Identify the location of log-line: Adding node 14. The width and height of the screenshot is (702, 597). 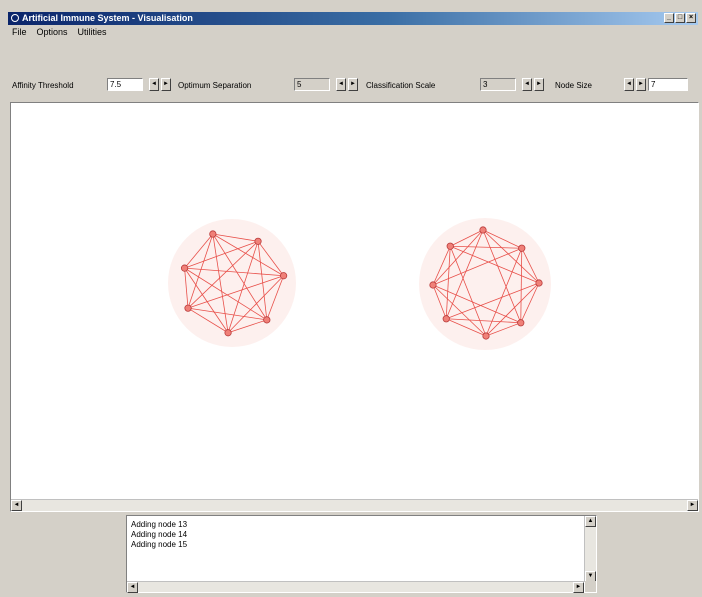
(159, 534).